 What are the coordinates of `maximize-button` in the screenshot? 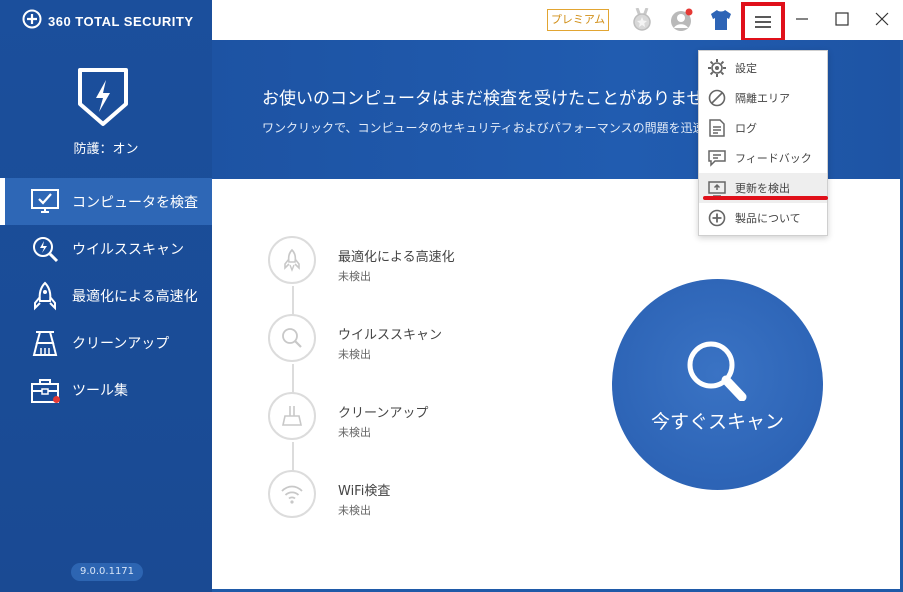 It's located at (842, 20).